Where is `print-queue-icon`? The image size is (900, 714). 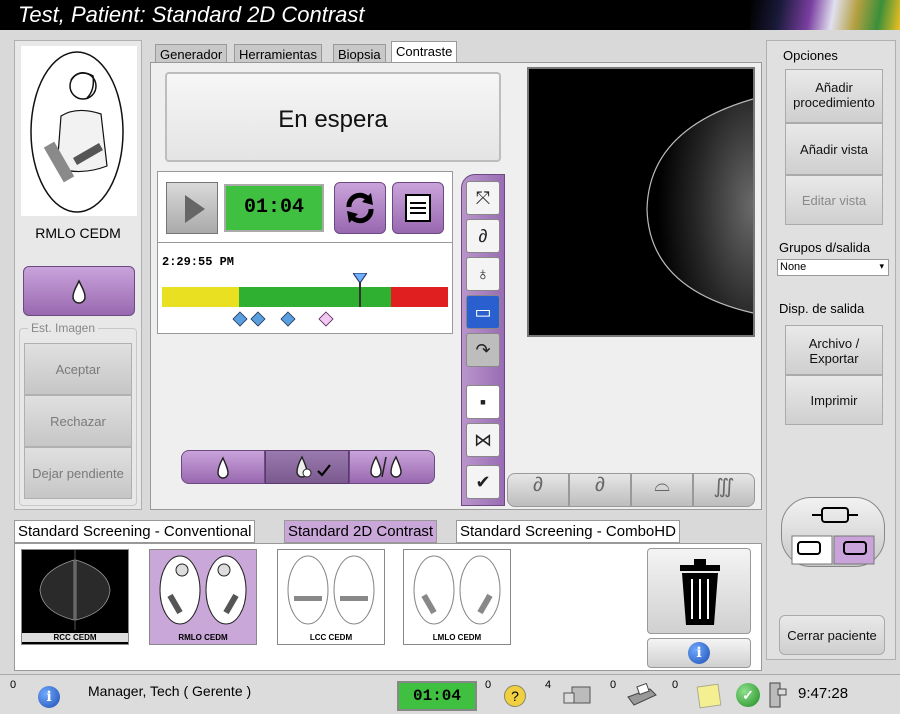
print-queue-icon is located at coordinates (641, 695).